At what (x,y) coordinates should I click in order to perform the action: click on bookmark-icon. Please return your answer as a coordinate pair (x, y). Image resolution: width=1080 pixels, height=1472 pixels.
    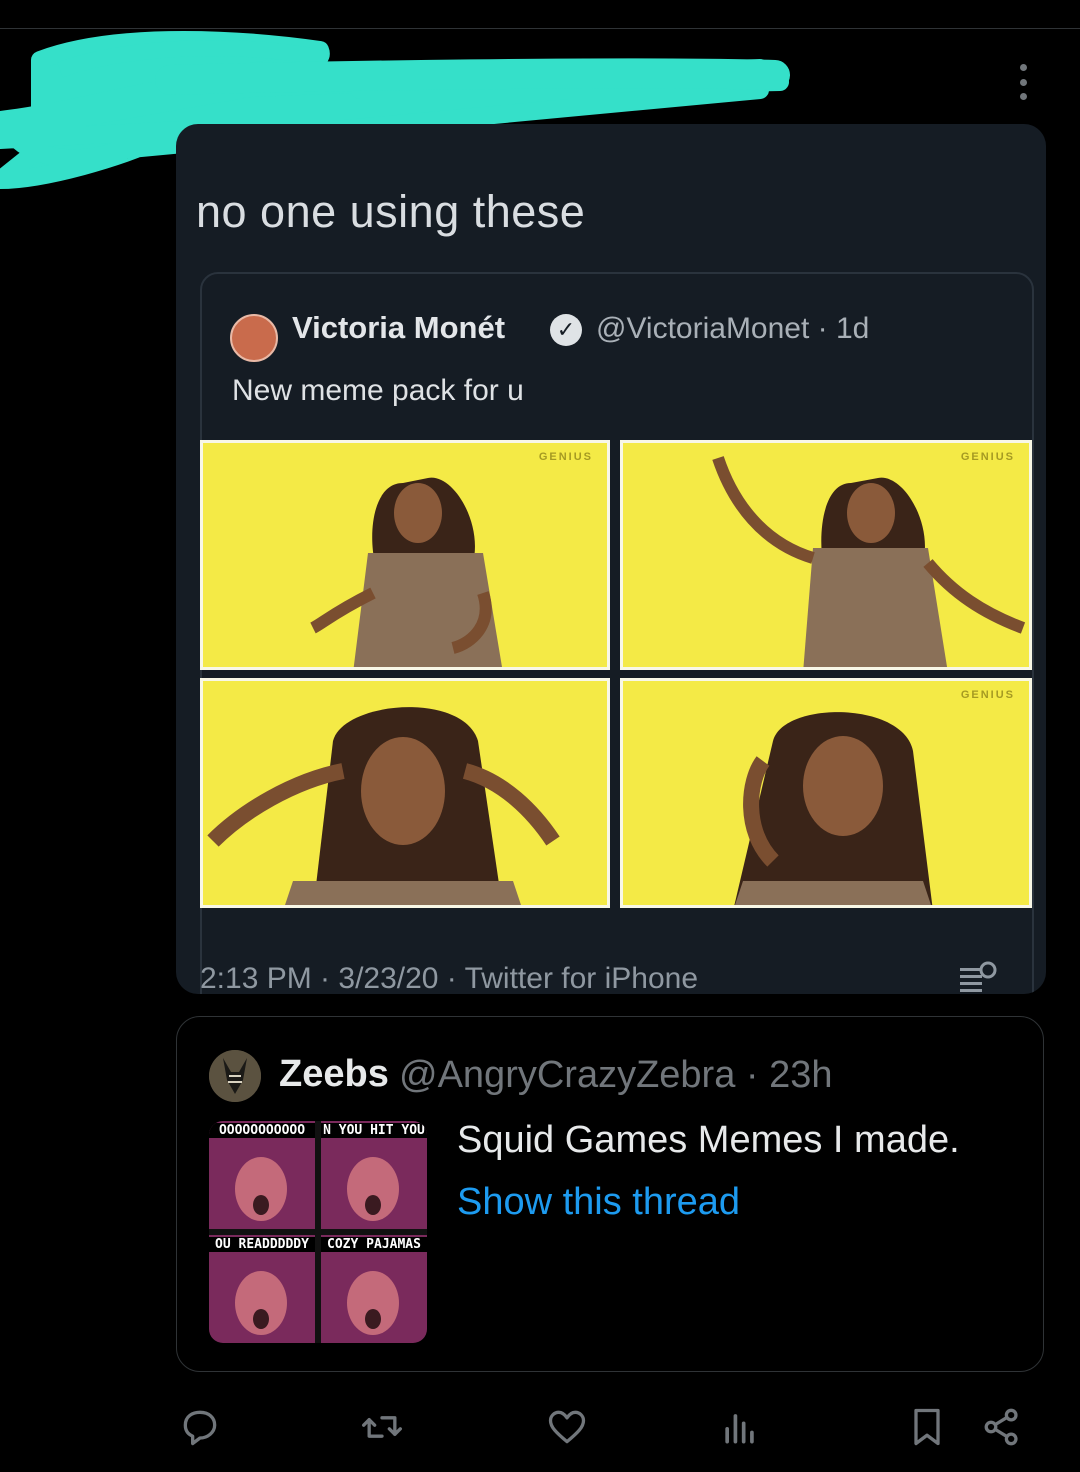
    Looking at the image, I should click on (927, 1427).